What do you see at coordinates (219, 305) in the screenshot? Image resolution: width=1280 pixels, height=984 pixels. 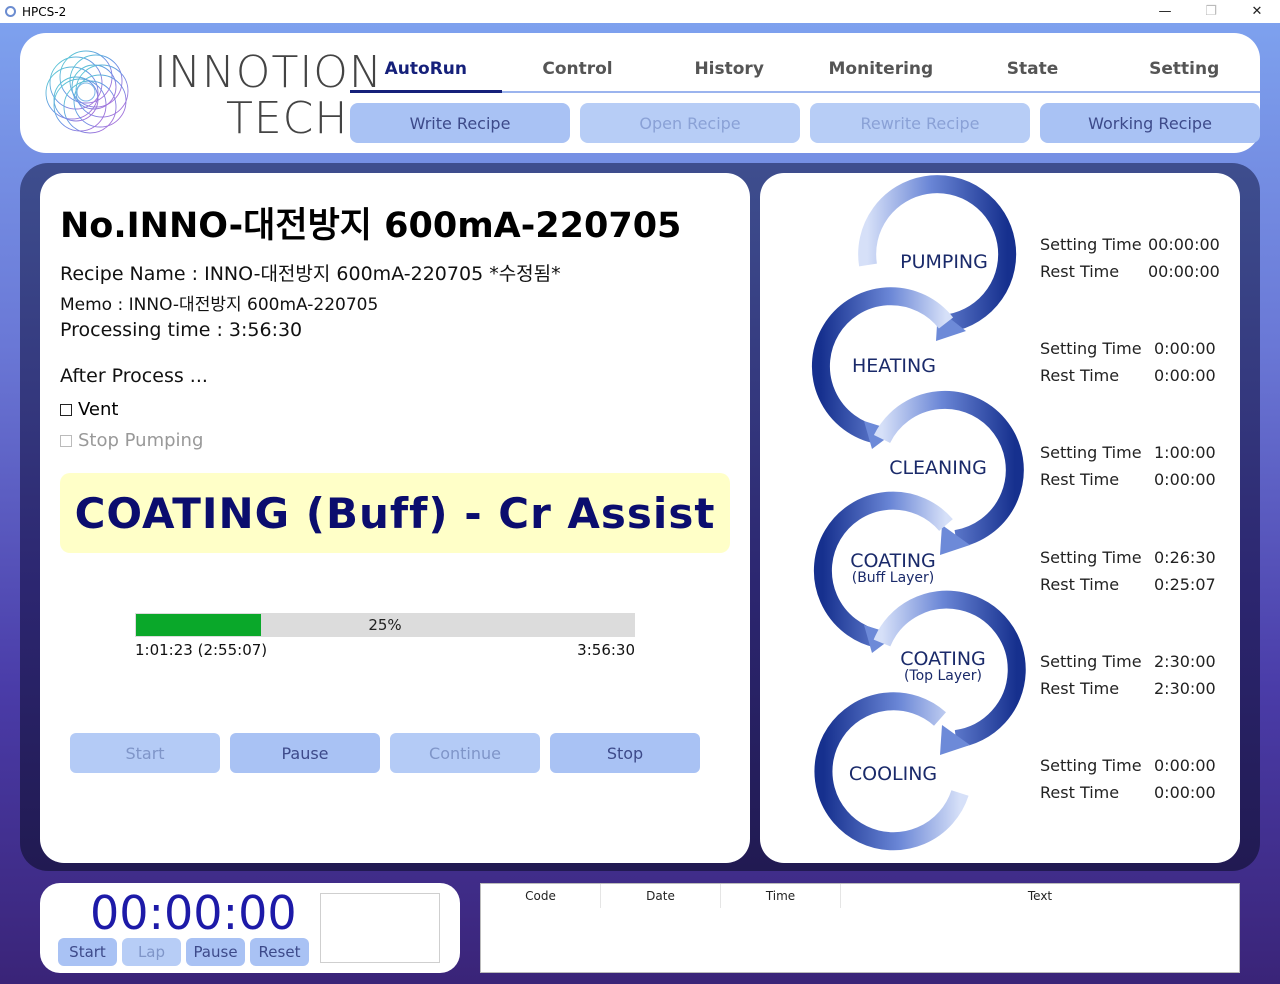 I see `recipe-memo: Memo : INNO-대전방지 600mA-220705` at bounding box center [219, 305].